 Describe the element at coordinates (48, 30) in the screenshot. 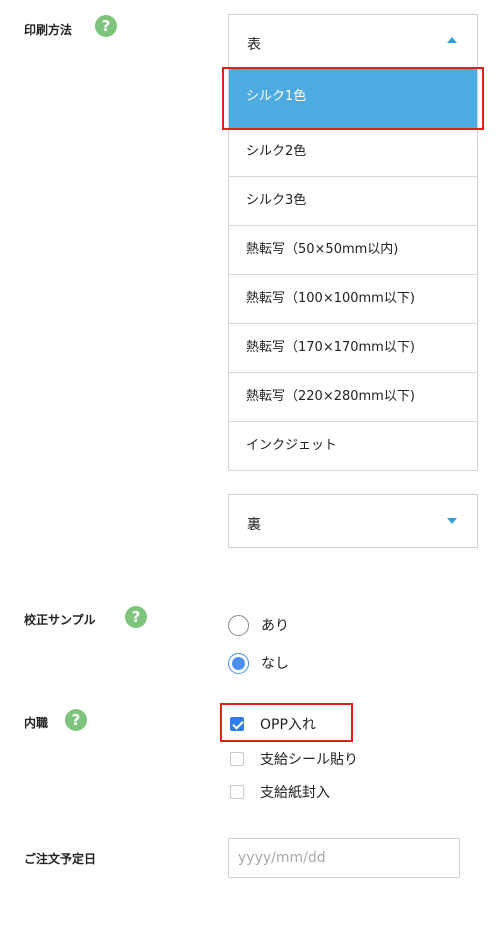

I see `print-method-label: 印刷方法` at that location.